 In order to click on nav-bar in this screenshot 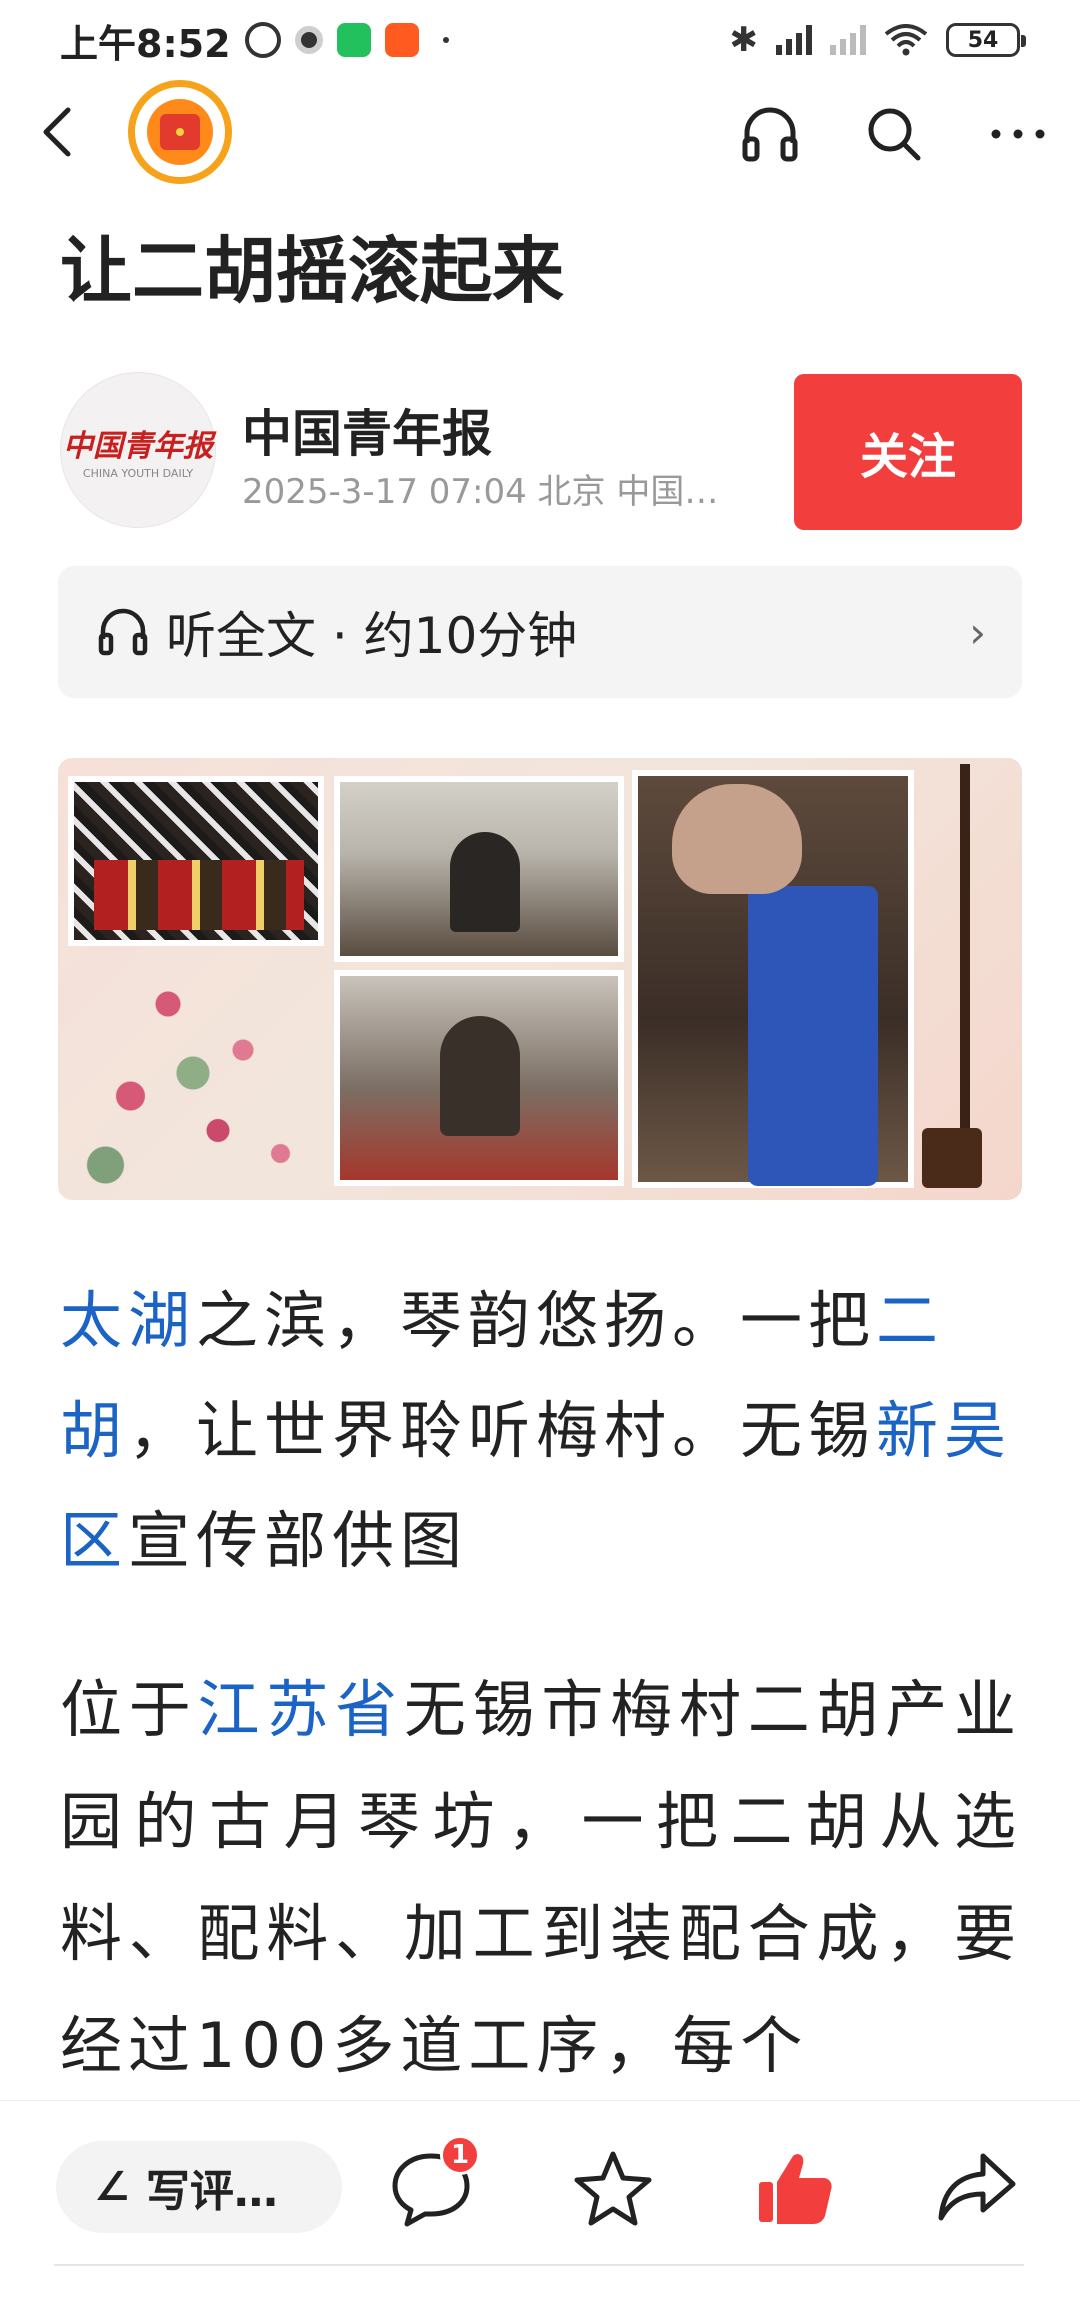, I will do `click(540, 132)`.